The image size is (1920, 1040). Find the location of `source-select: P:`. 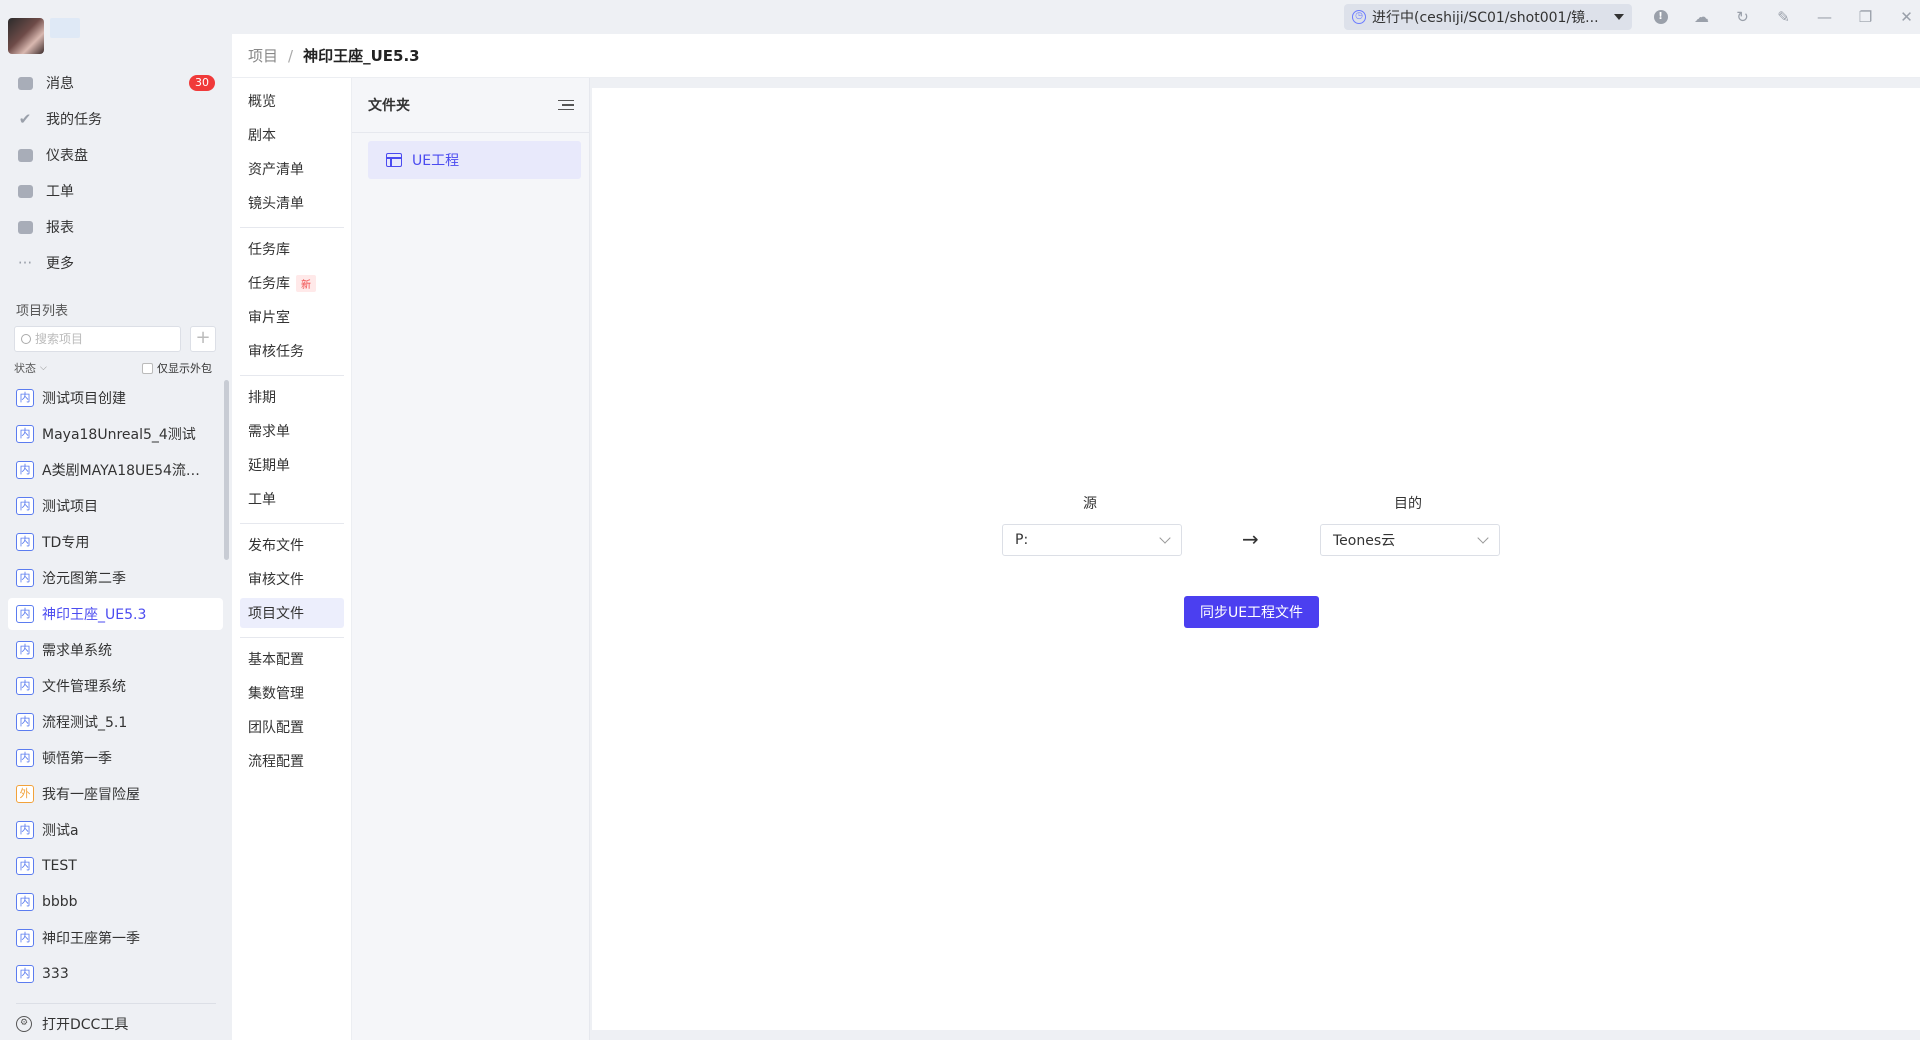

source-select: P: is located at coordinates (1092, 540).